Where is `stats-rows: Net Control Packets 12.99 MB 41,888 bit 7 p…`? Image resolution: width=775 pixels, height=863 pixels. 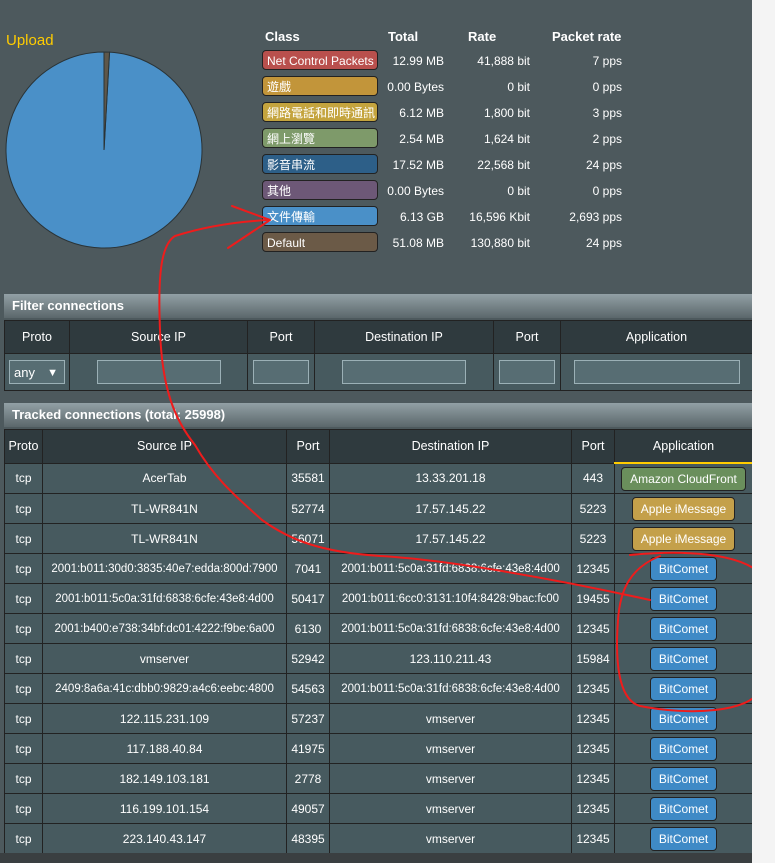 stats-rows: Net Control Packets 12.99 MB 41,888 bit 7 p… is located at coordinates (447, 152).